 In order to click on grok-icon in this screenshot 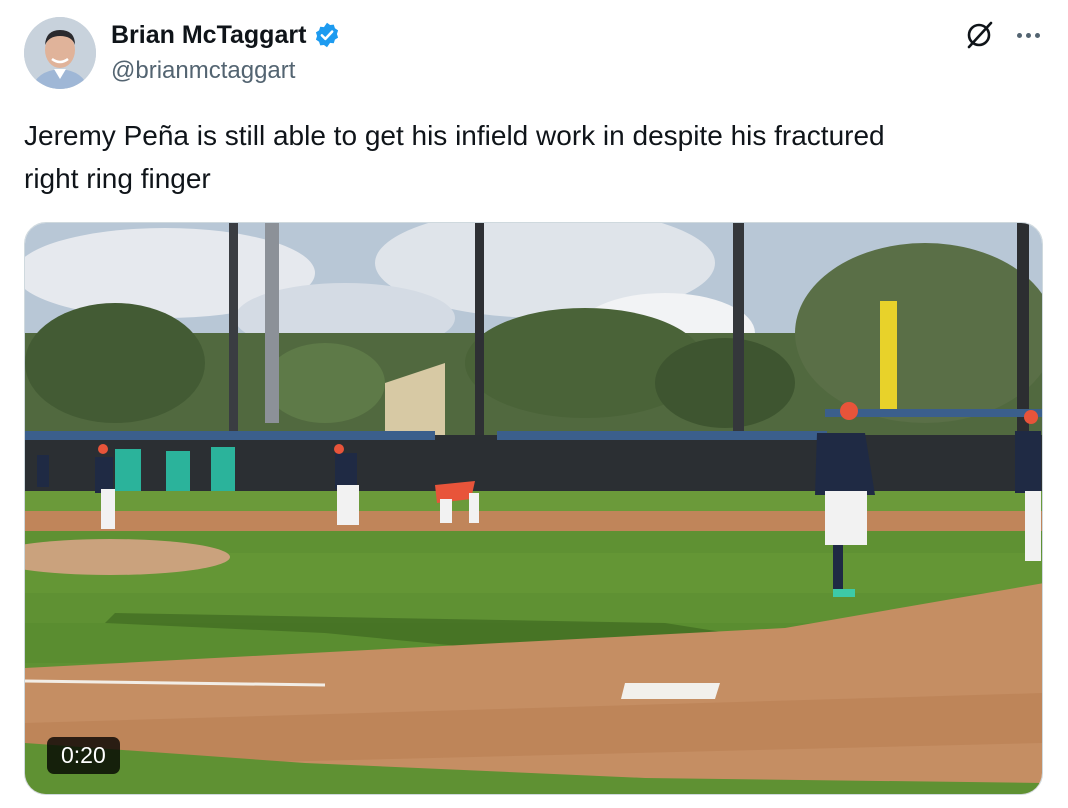, I will do `click(980, 35)`.